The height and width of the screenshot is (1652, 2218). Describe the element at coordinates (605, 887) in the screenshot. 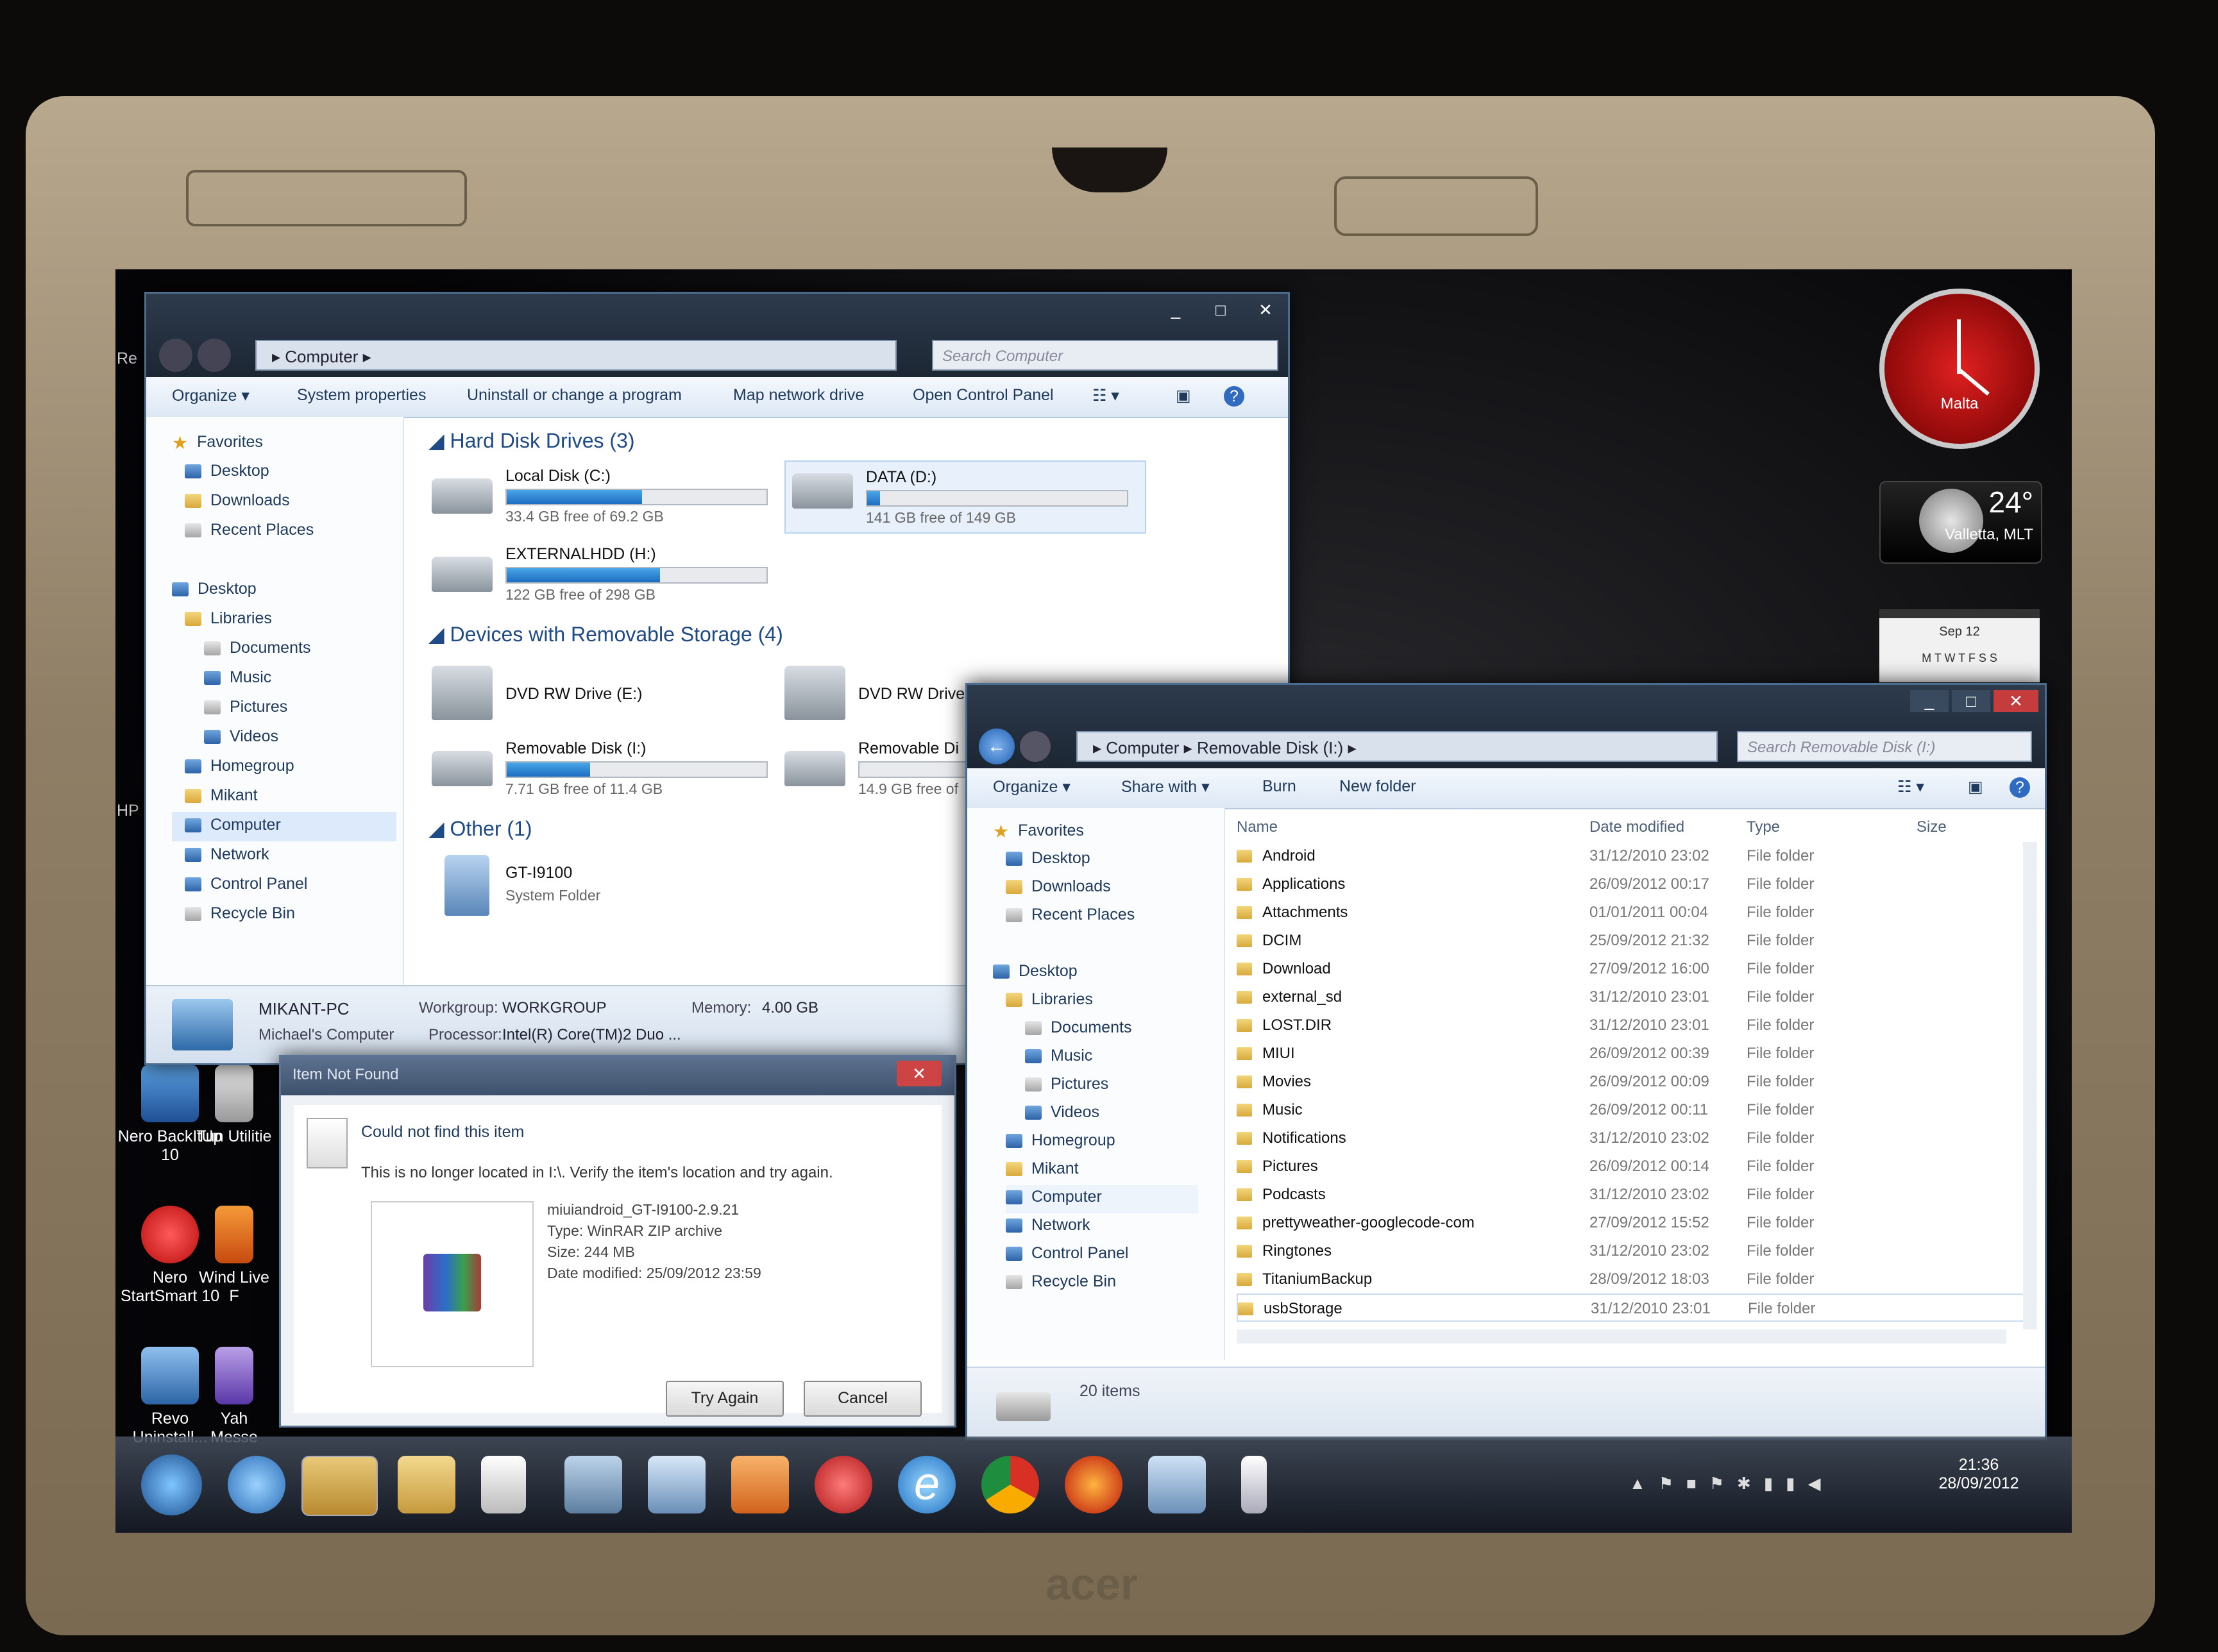

I see `device-gt-i9100: GT-I9100 System Folder` at that location.